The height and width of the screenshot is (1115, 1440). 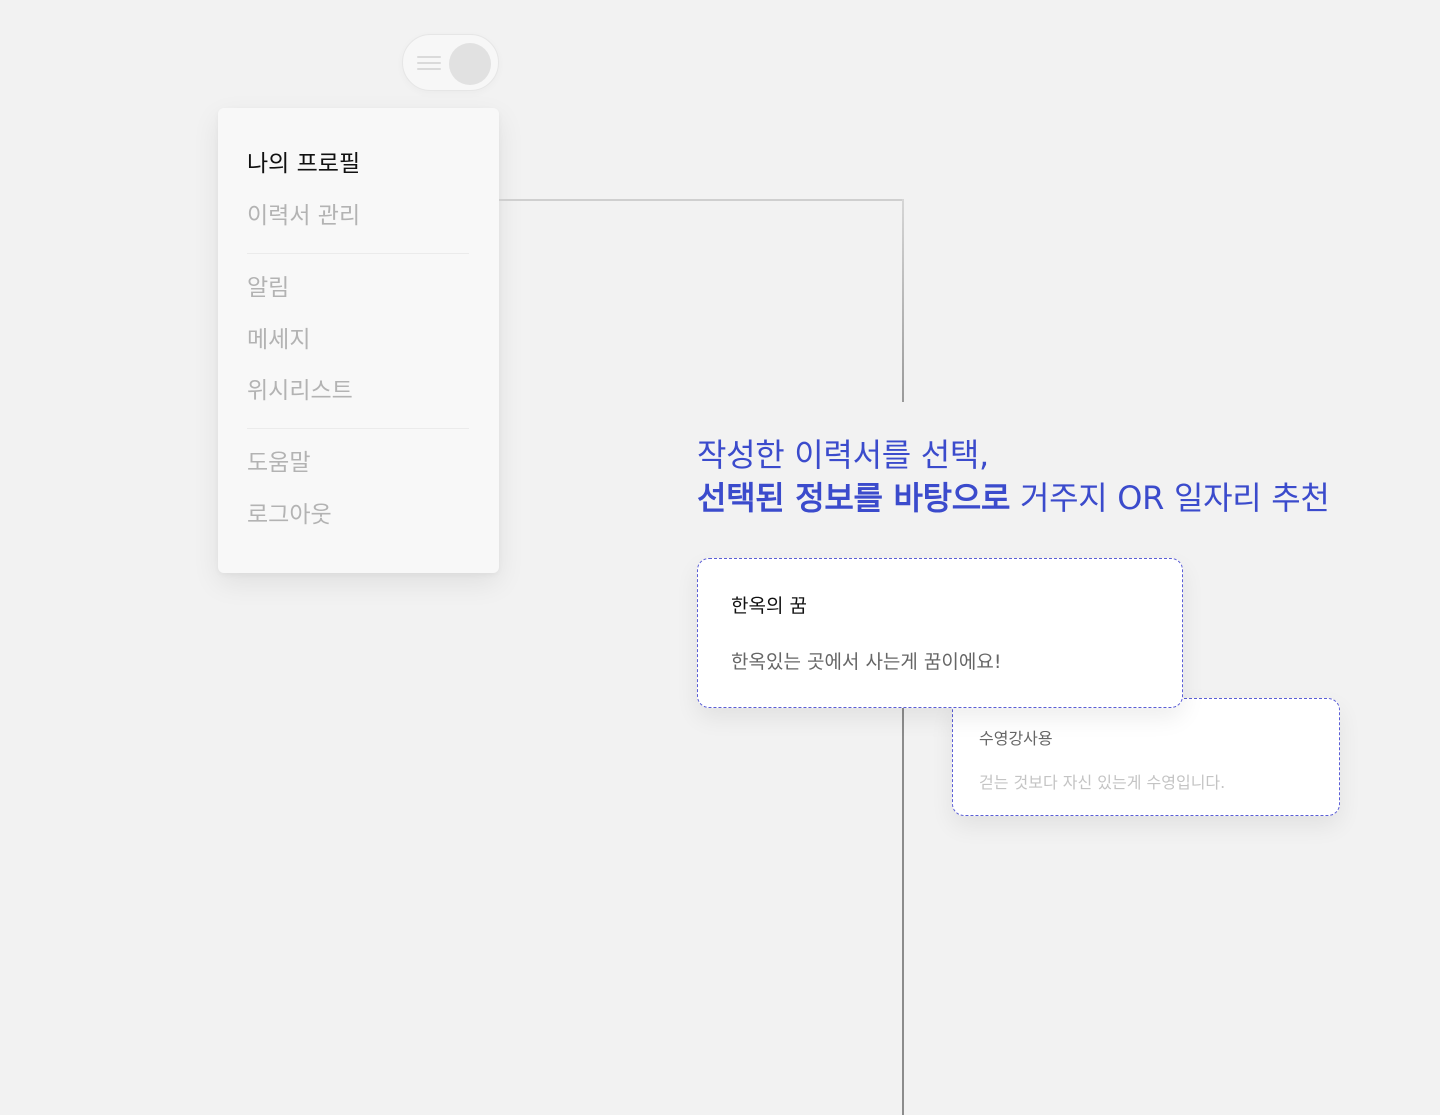 I want to click on resume-card-title: 한옥의 꿈, so click(x=769, y=606).